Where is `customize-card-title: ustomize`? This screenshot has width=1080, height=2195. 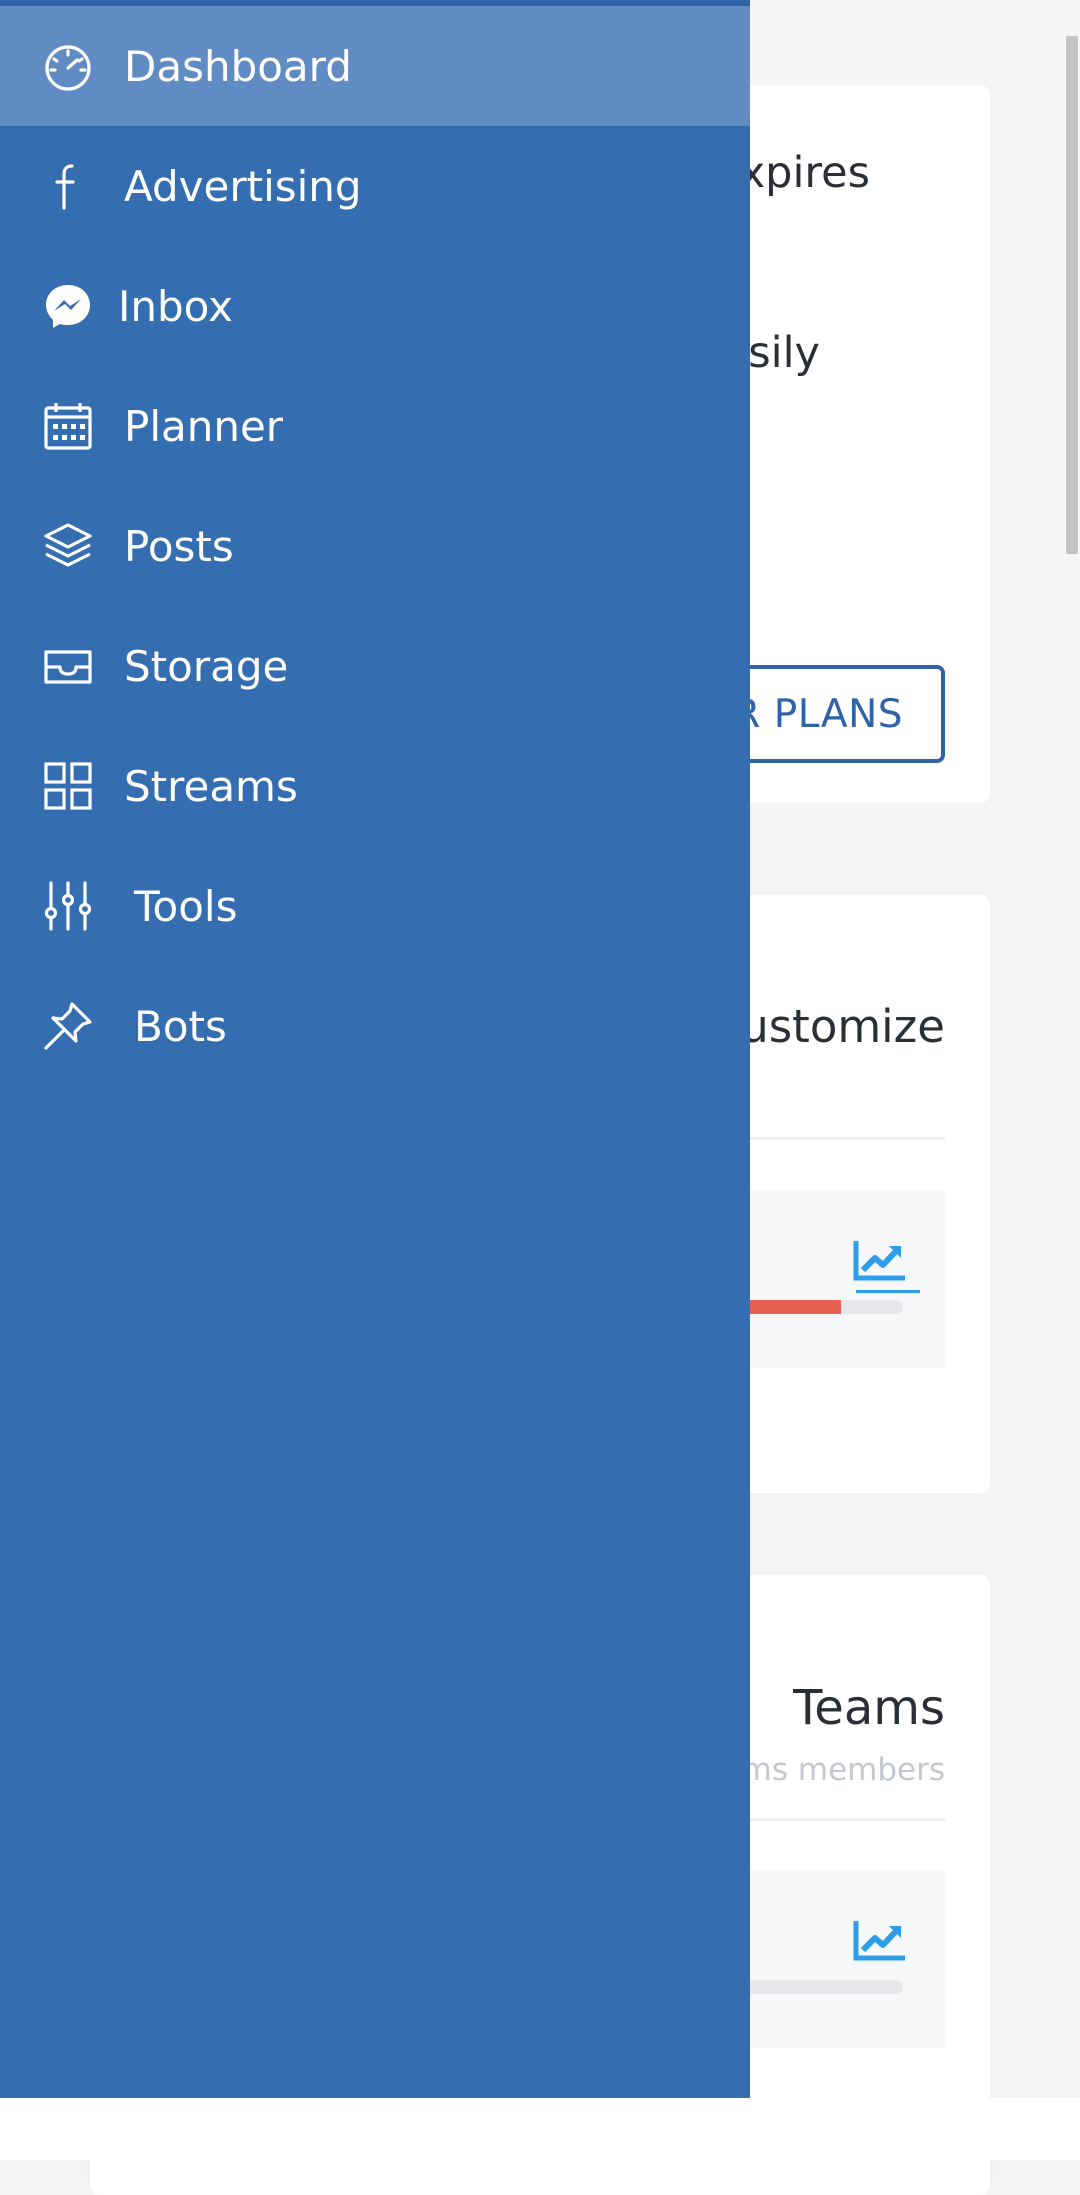
customize-card-title: ustomize is located at coordinates (842, 1026).